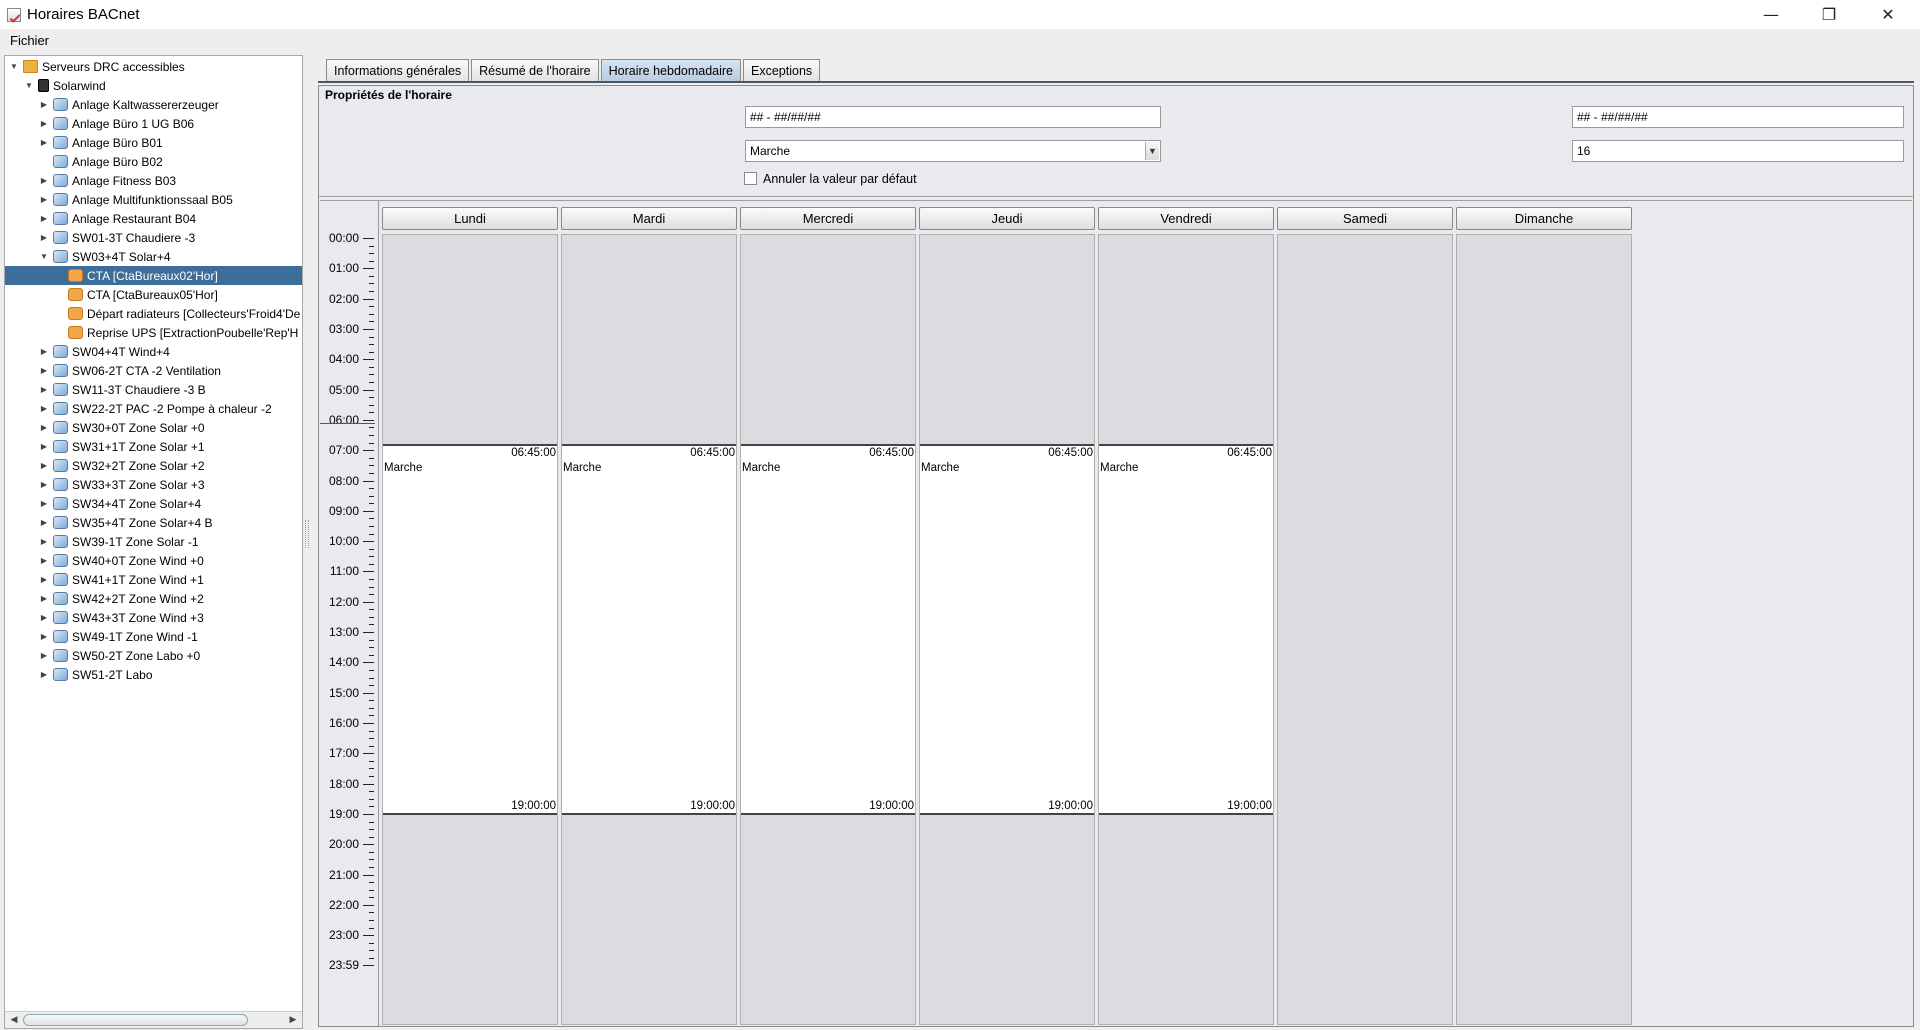 Image resolution: width=1920 pixels, height=1030 pixels. What do you see at coordinates (750, 178) in the screenshot?
I see `cancel-default-checkbox` at bounding box center [750, 178].